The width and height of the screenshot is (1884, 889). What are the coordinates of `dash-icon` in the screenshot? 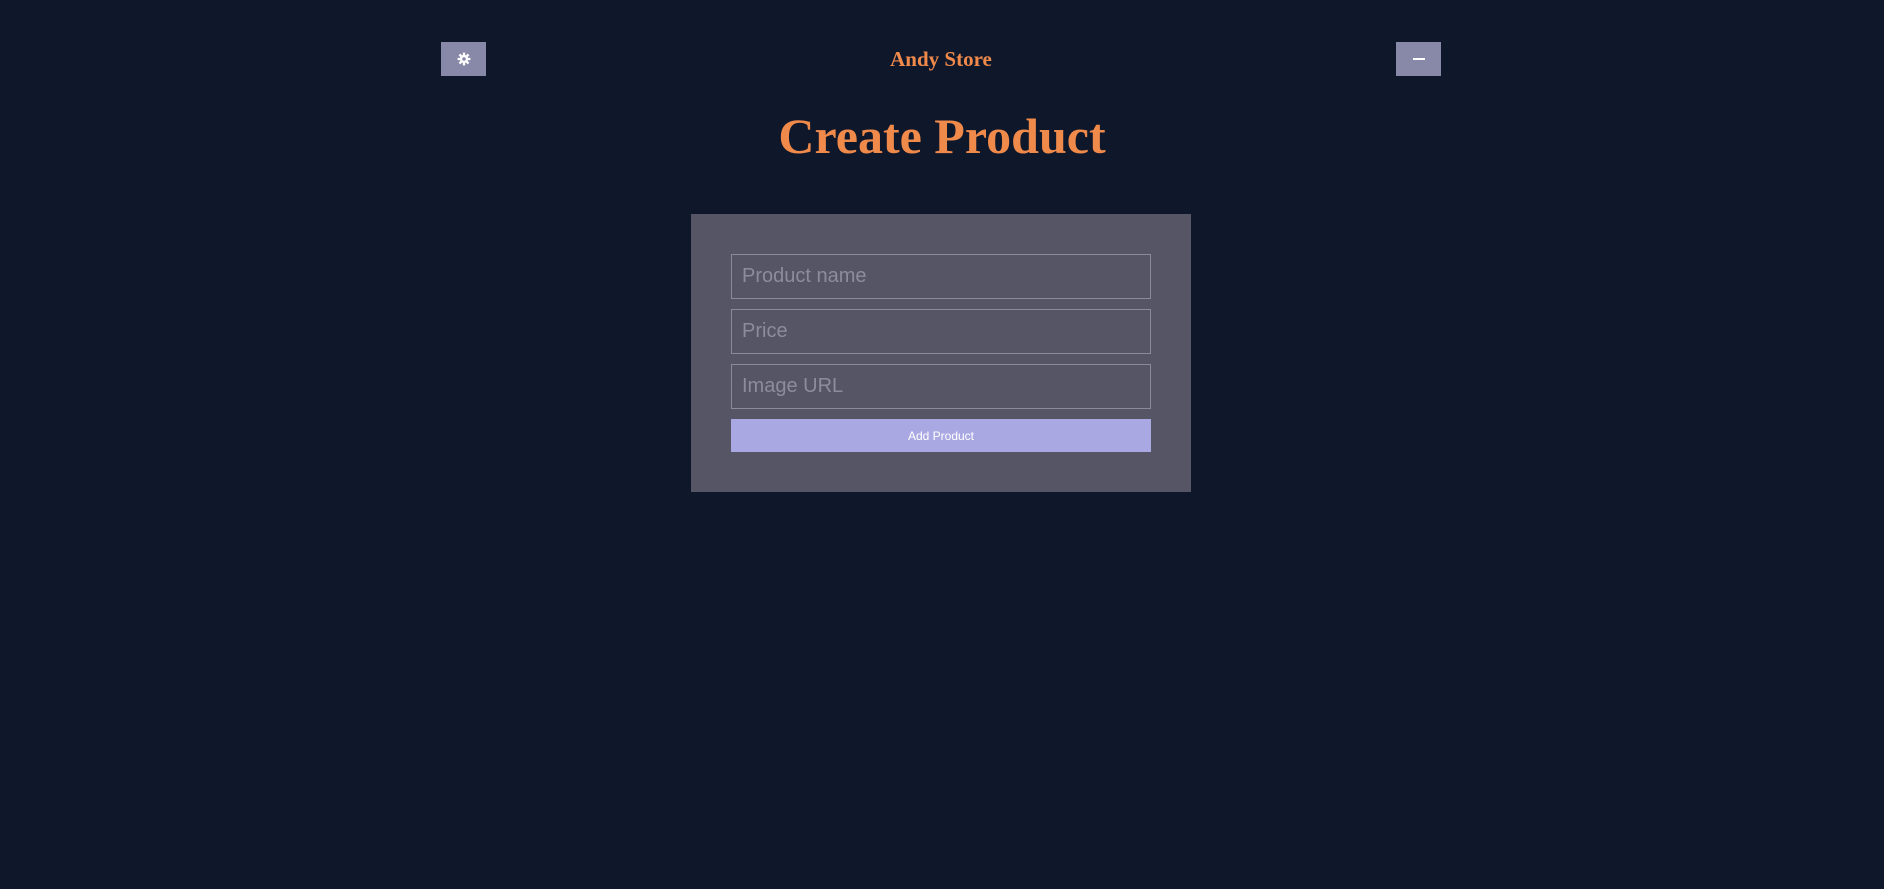 It's located at (1418, 59).